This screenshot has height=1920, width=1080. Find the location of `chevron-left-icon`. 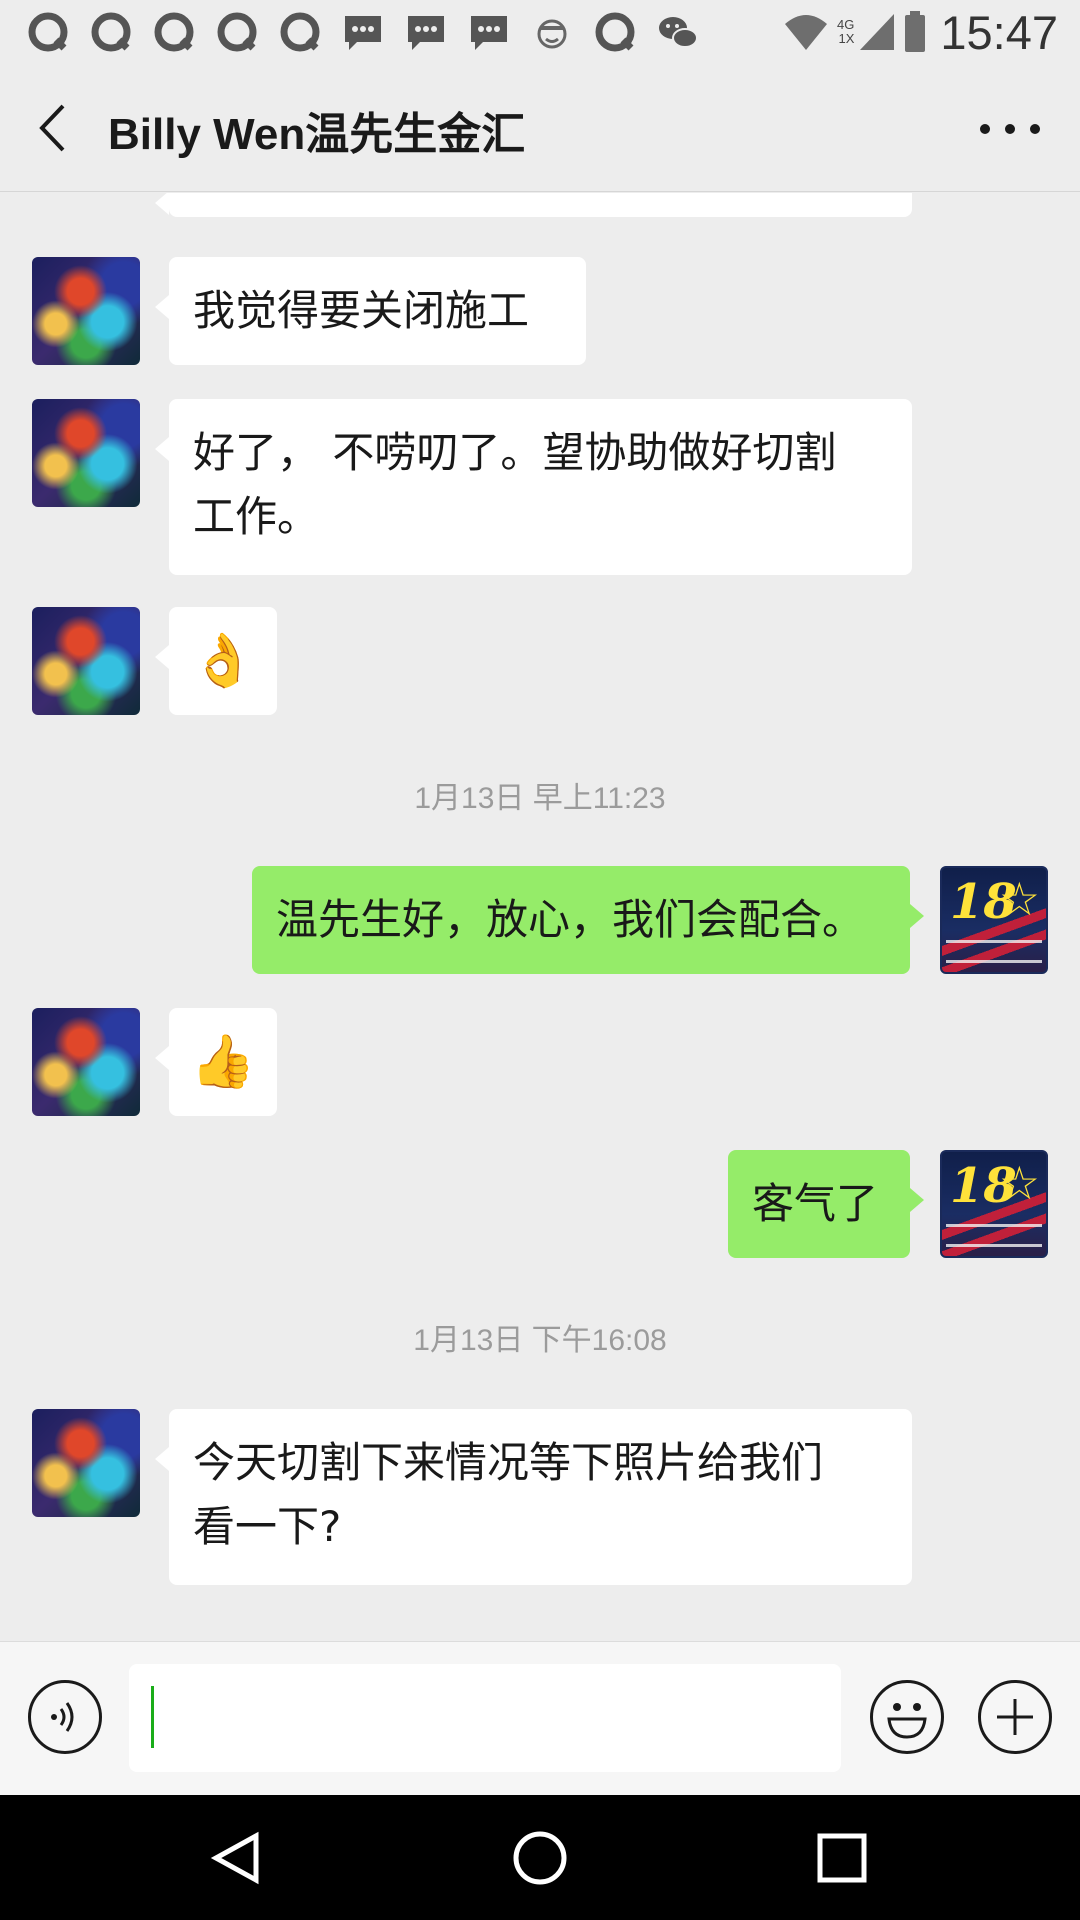

chevron-left-icon is located at coordinates (52, 128).